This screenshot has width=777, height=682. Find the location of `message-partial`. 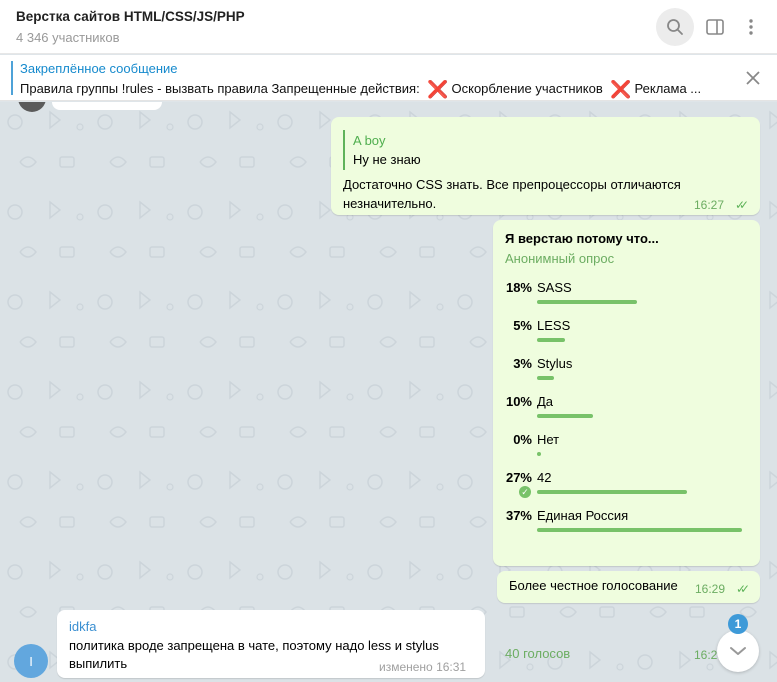

message-partial is located at coordinates (107, 106).